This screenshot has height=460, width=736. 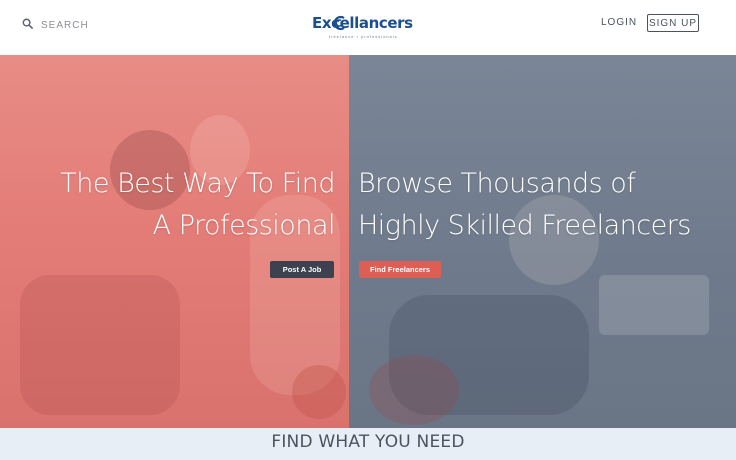 I want to click on section-title: FIND WHAT YOU NEED, so click(x=368, y=442).